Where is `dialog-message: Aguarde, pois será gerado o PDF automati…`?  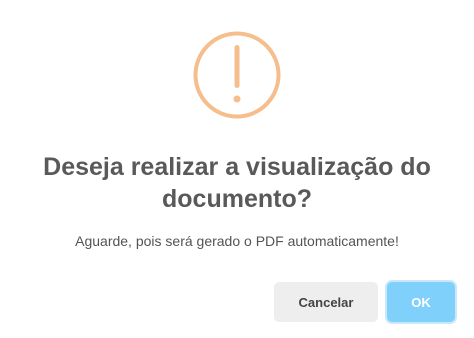 dialog-message: Aguarde, pois será gerado o PDF automati… is located at coordinates (237, 241).